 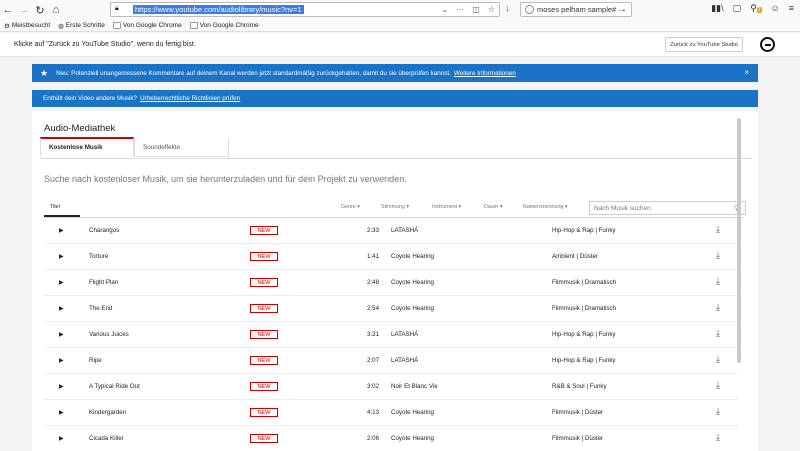 What do you see at coordinates (746, 72) in the screenshot?
I see `close-icon: ×` at bounding box center [746, 72].